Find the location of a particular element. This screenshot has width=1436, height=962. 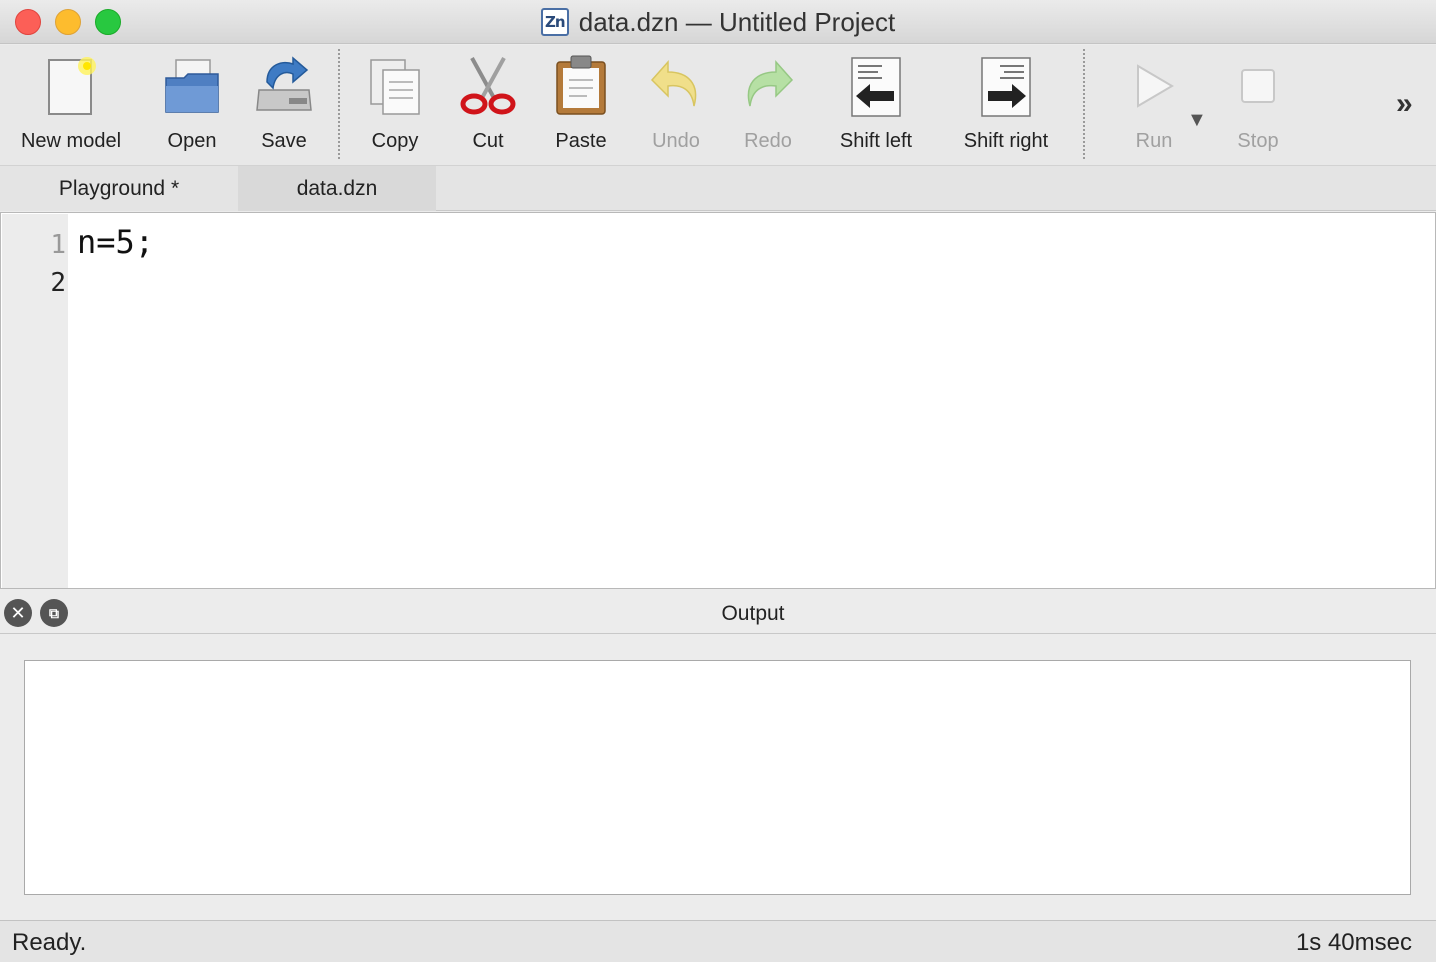

shift-left-icon is located at coordinates (876, 86).